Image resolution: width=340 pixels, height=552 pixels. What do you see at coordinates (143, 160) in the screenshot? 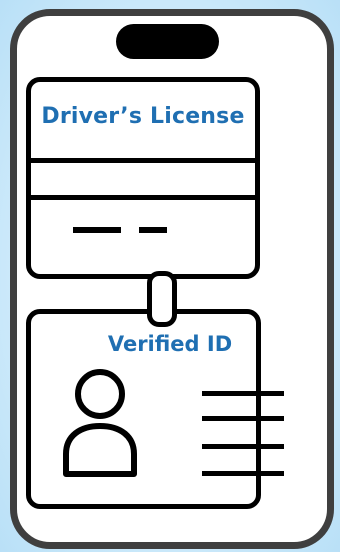
I see `license-stripe-top` at bounding box center [143, 160].